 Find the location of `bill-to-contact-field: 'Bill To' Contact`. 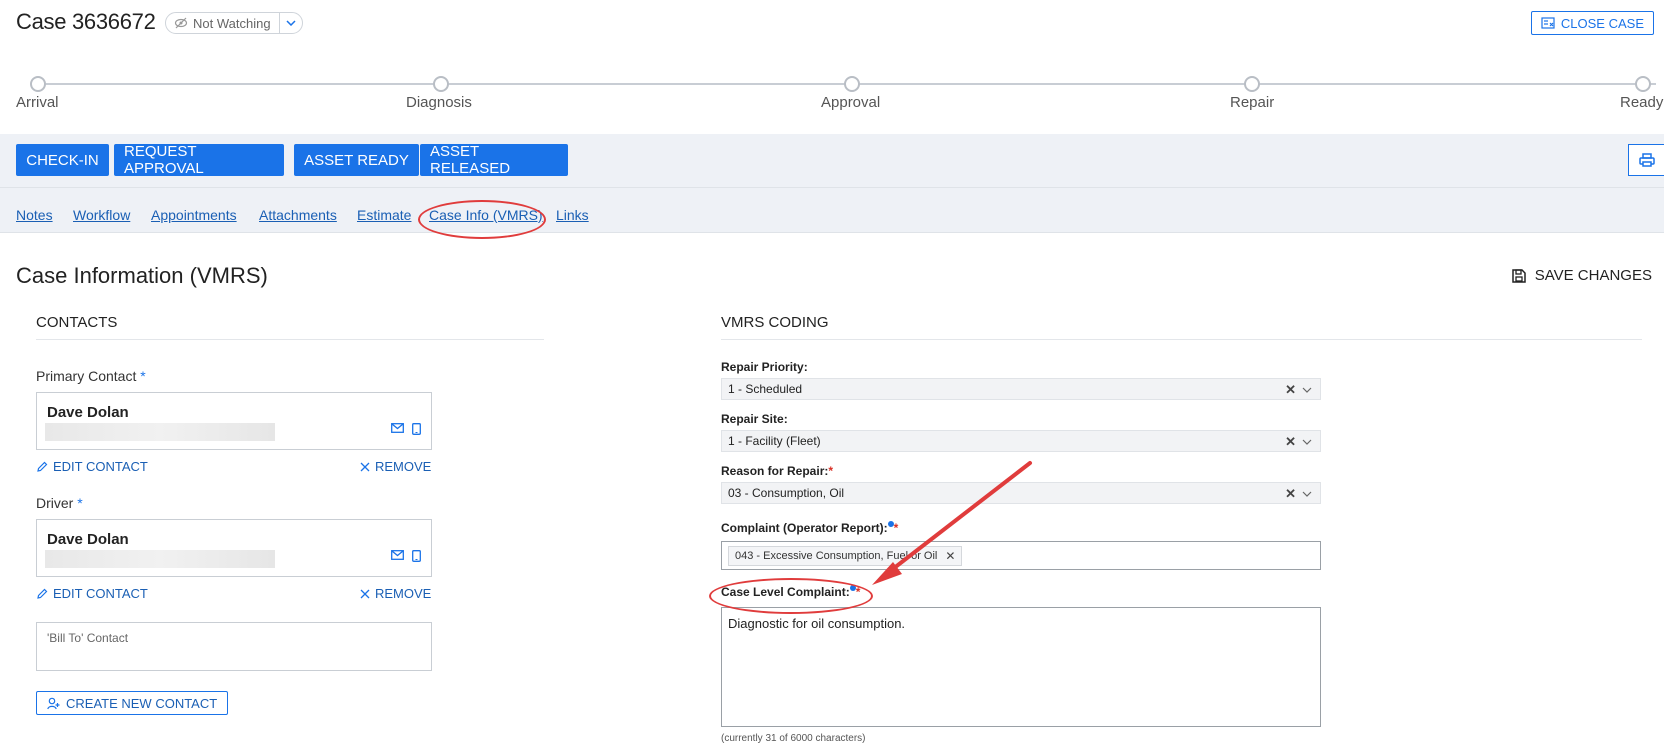

bill-to-contact-field: 'Bill To' Contact is located at coordinates (234, 646).